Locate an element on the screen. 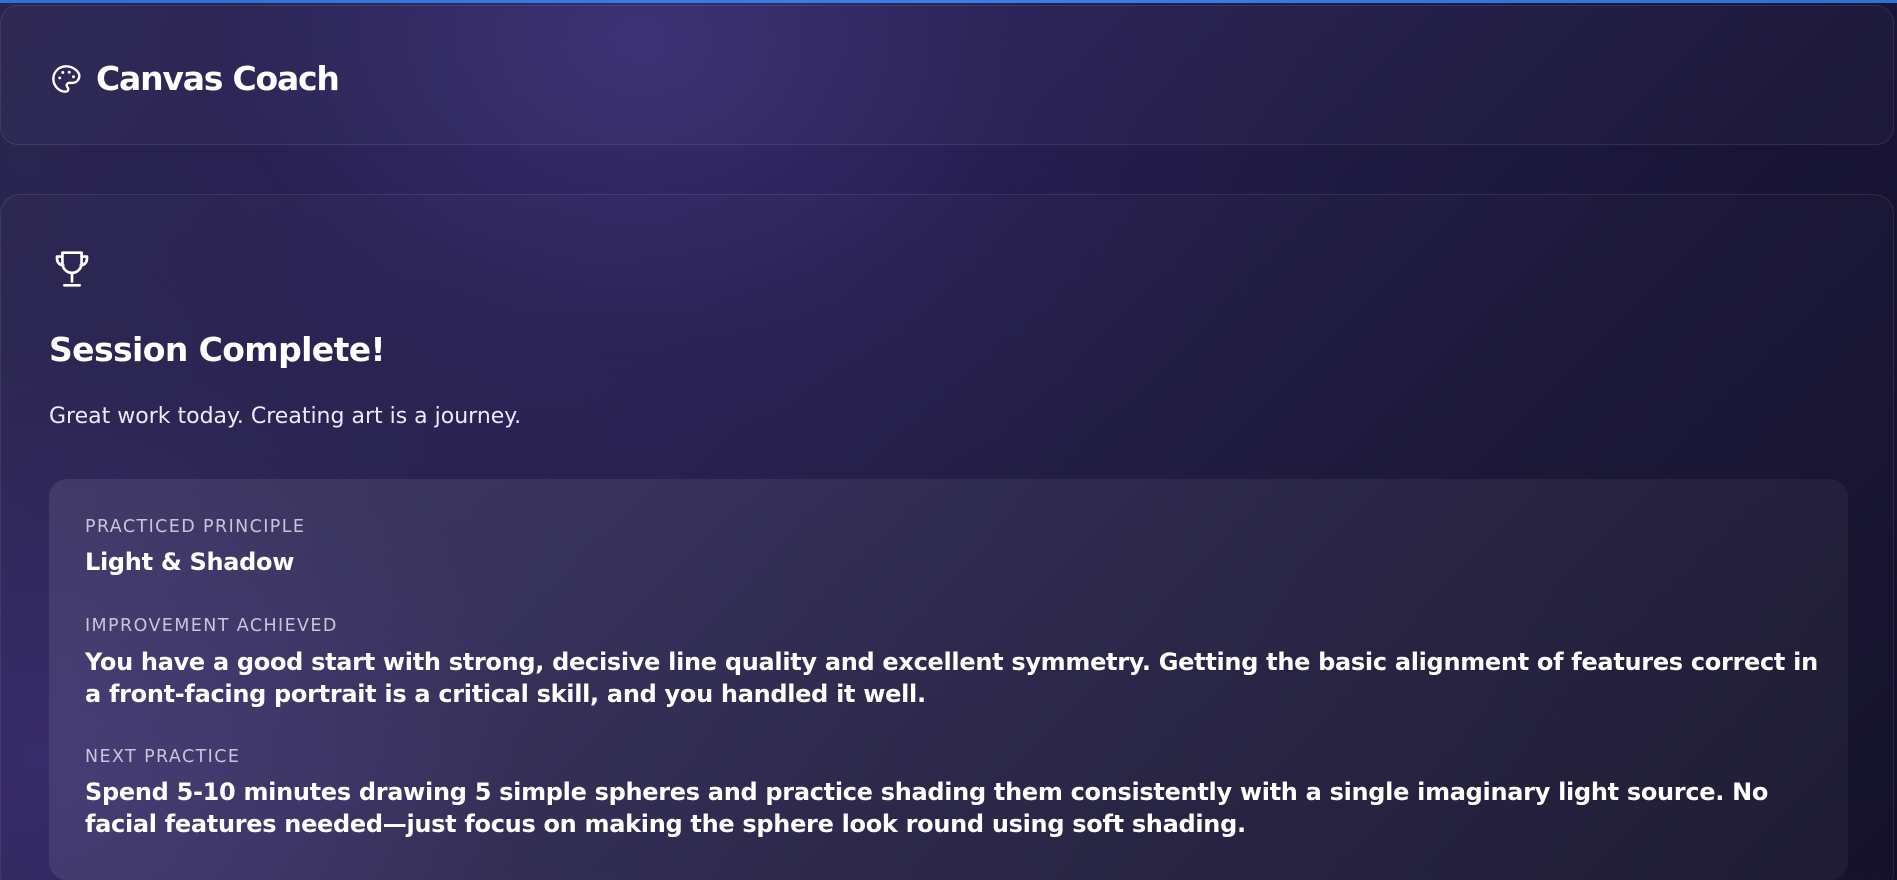 This screenshot has width=1897, height=880. top-accent-bar is located at coordinates (948, 1).